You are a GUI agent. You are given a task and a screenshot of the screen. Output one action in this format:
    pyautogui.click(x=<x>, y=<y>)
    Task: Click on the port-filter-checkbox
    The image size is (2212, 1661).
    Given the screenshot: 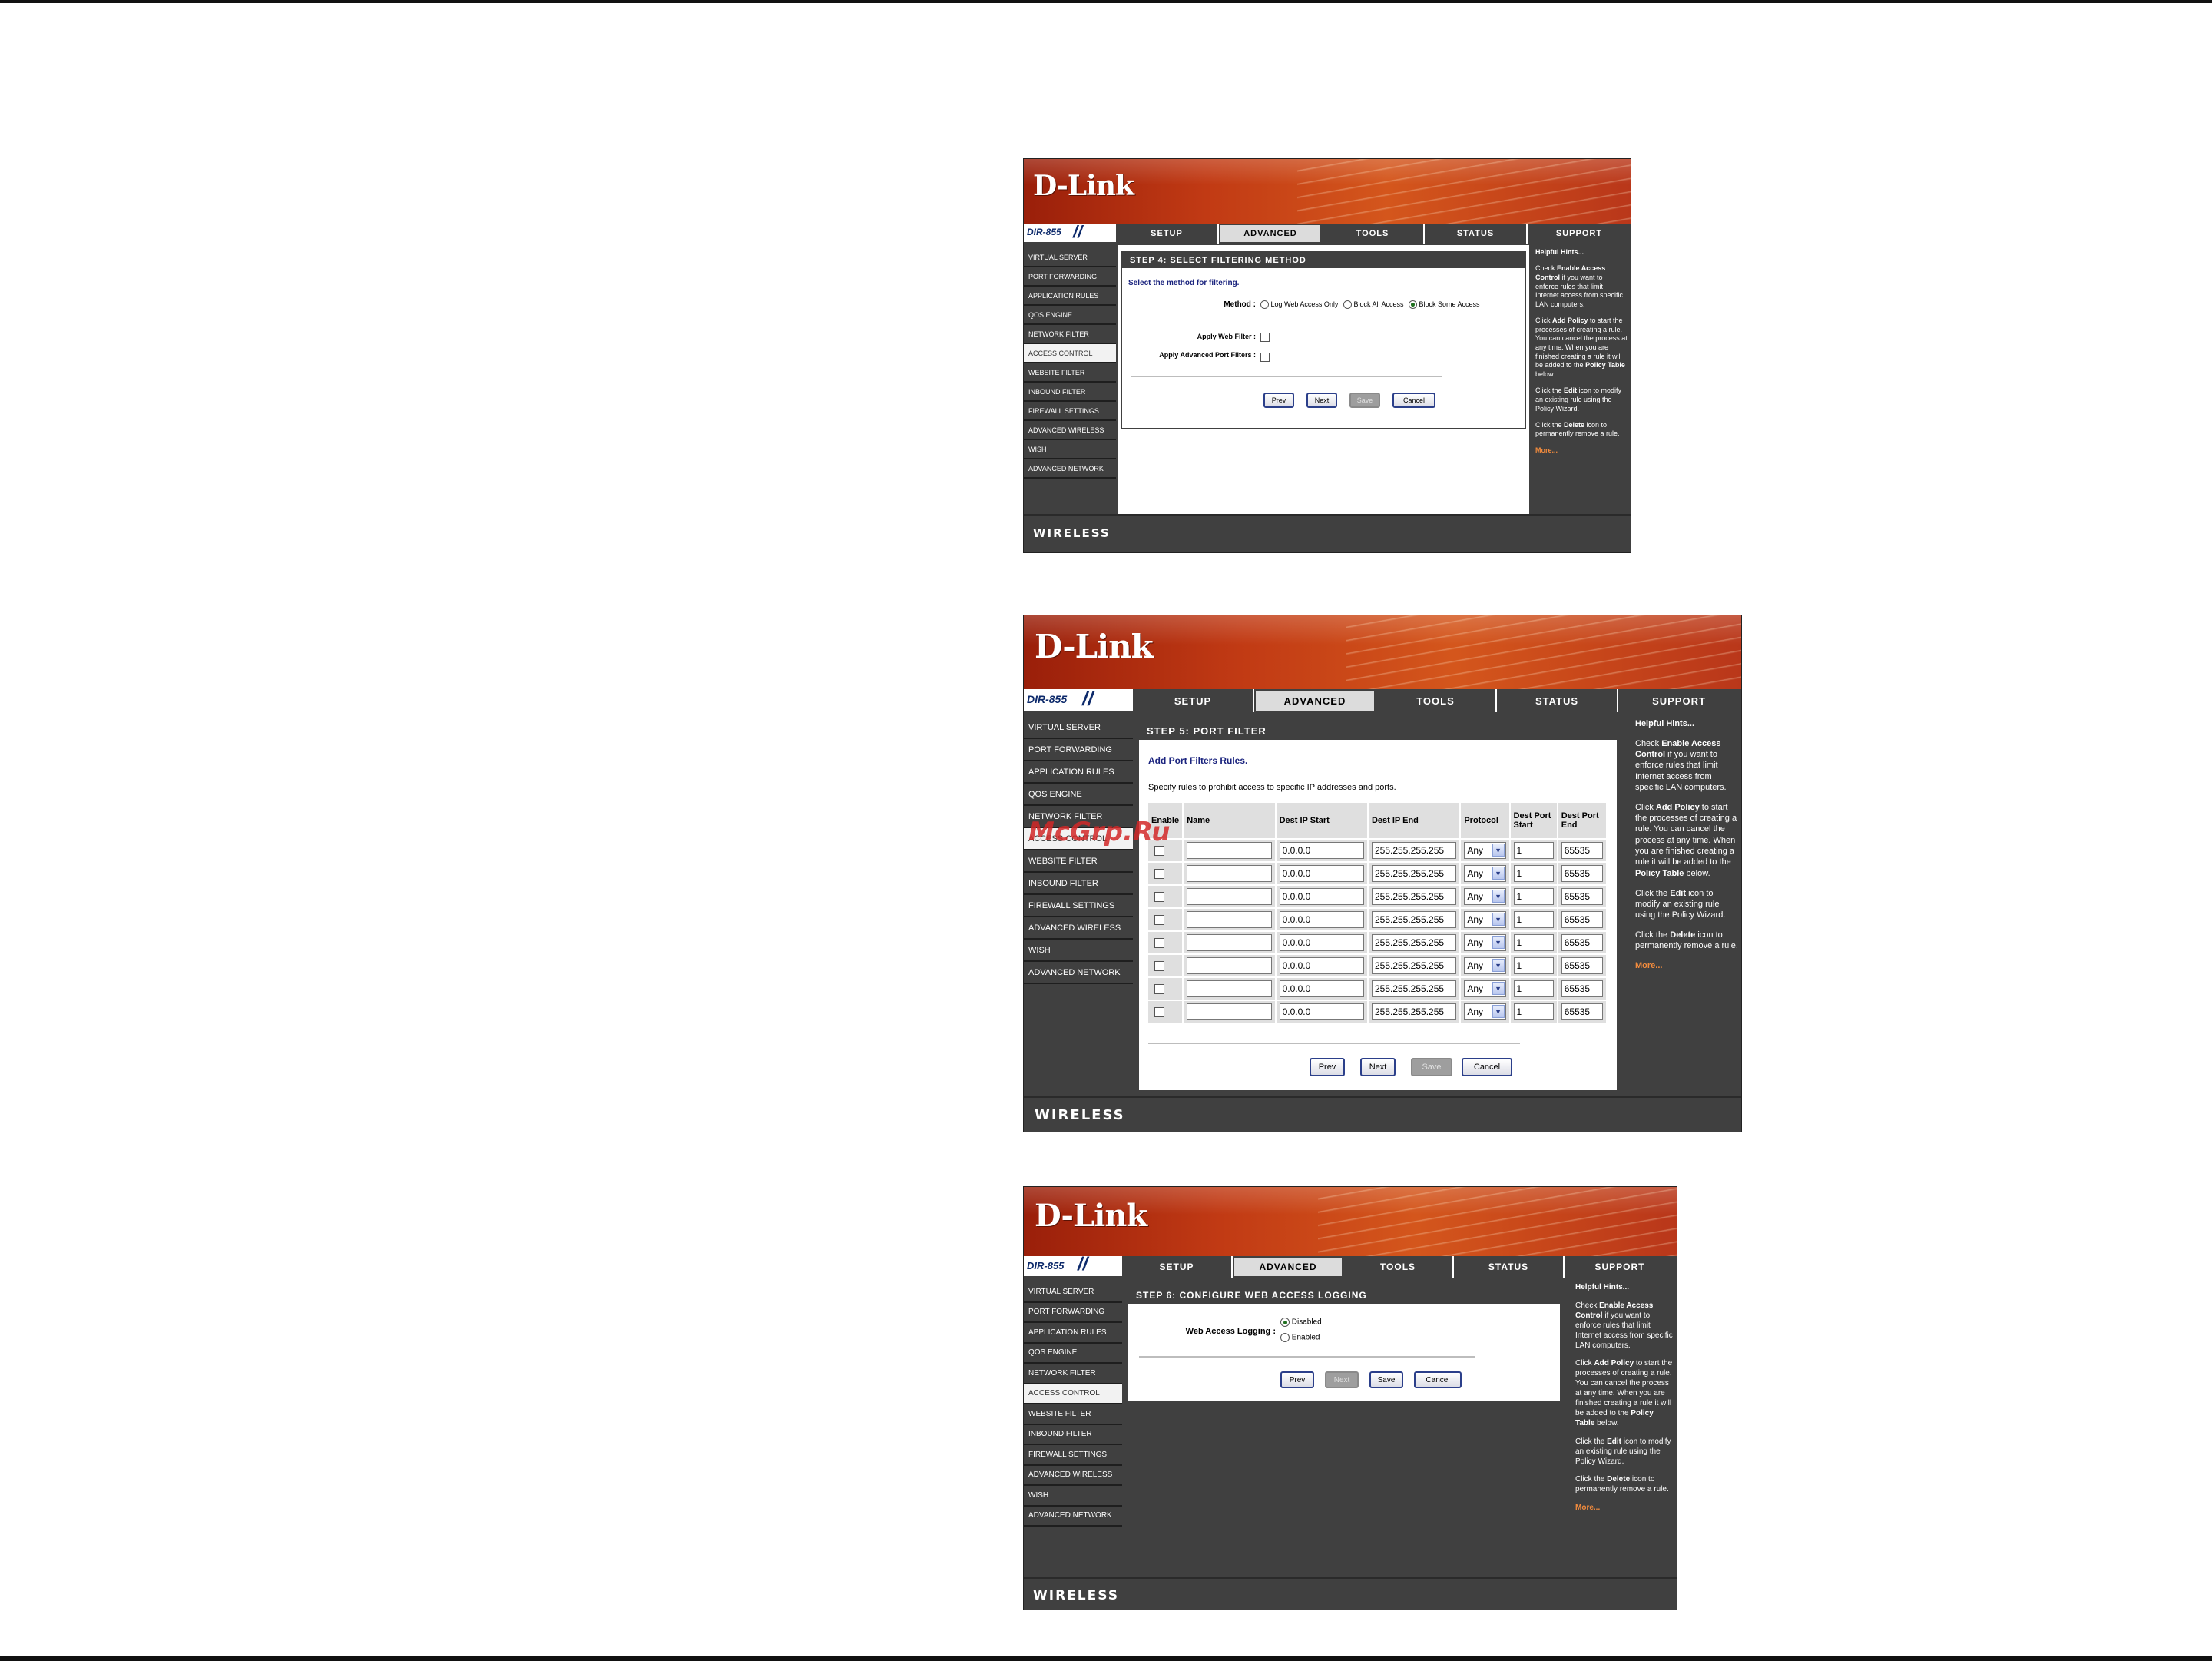 What is the action you would take?
    pyautogui.click(x=1265, y=357)
    